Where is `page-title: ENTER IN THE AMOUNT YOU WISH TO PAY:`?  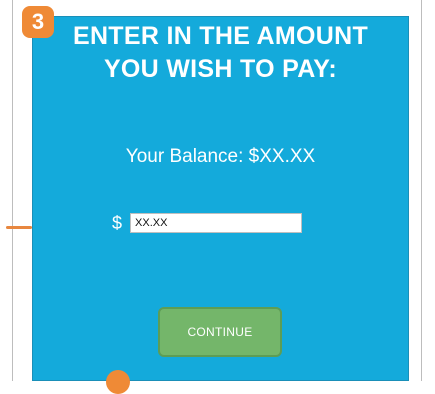 page-title: ENTER IN THE AMOUNT YOU WISH TO PAY: is located at coordinates (220, 53).